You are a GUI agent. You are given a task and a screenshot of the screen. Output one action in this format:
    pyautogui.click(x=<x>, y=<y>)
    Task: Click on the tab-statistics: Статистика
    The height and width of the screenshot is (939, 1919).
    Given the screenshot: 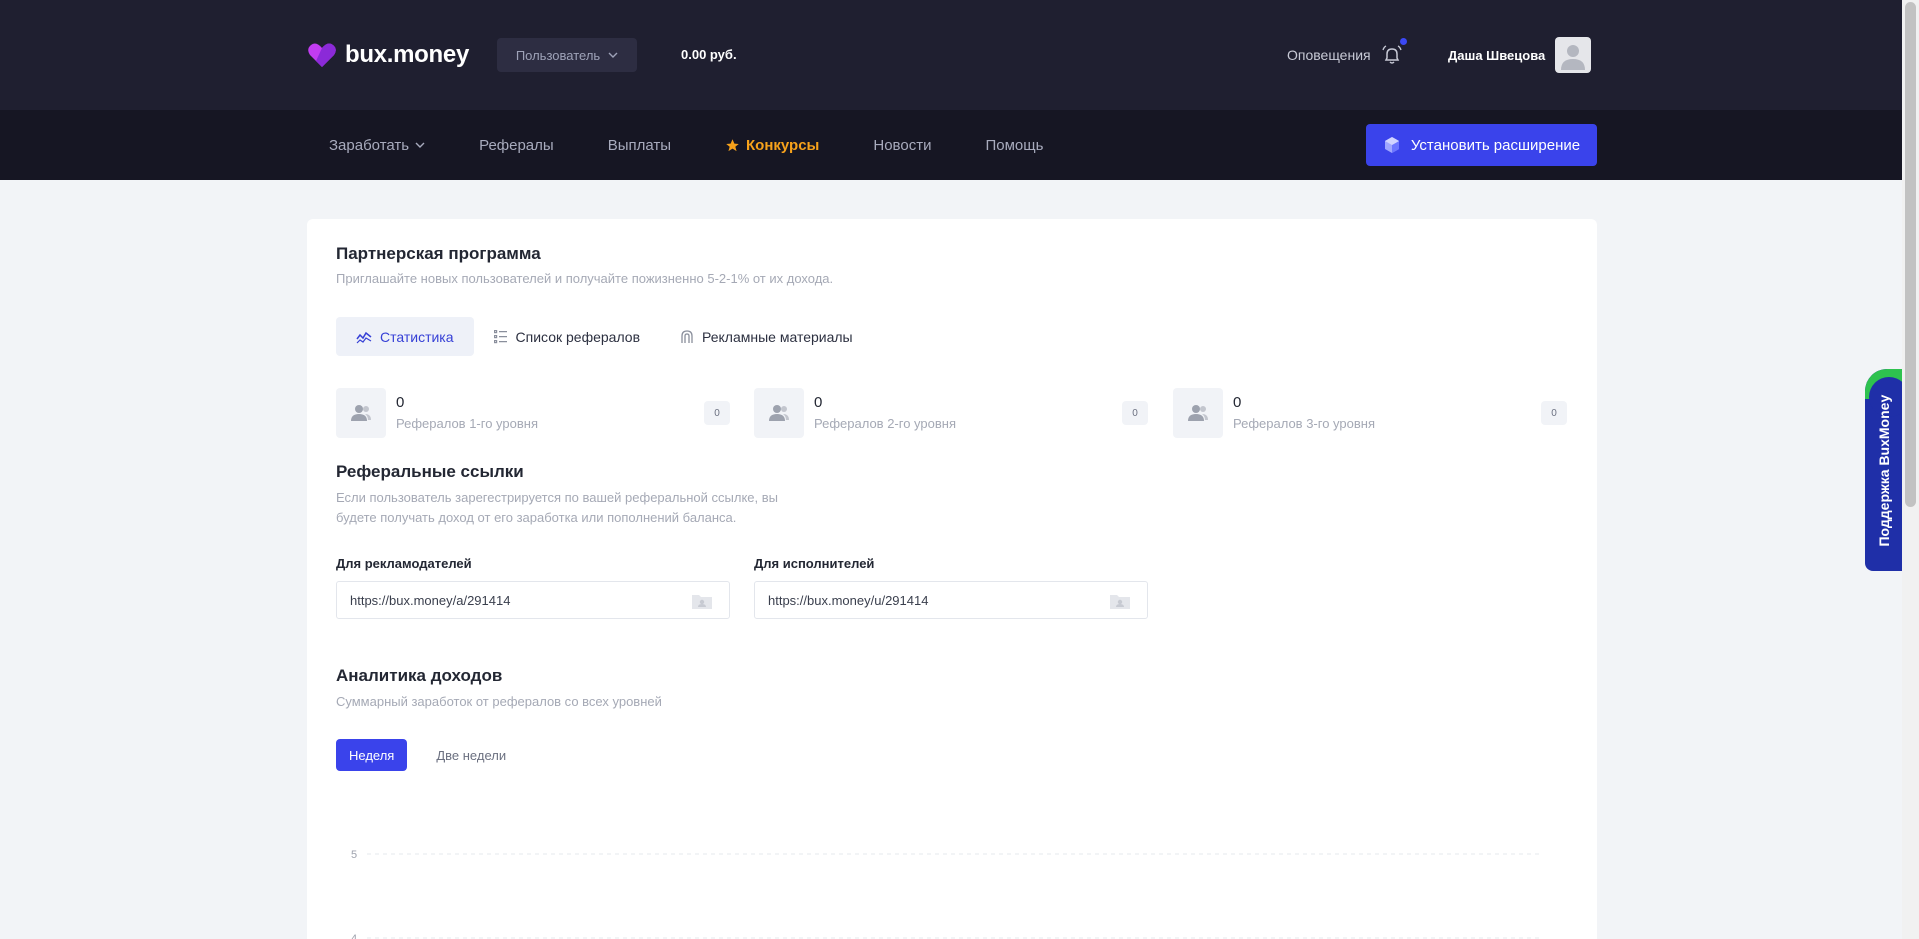 What is the action you would take?
    pyautogui.click(x=405, y=336)
    